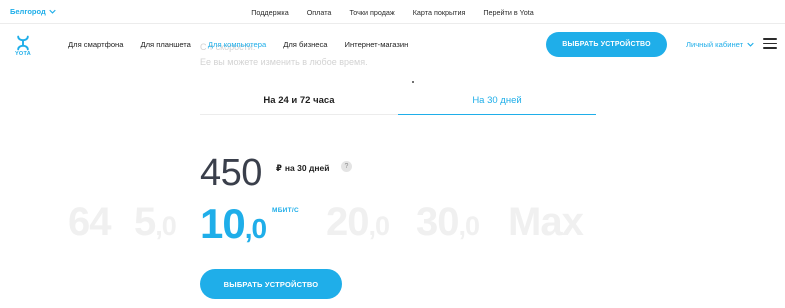  I want to click on choose-device-button-top: ВЫБРАТЬ УСТРОЙСТВО, so click(606, 44).